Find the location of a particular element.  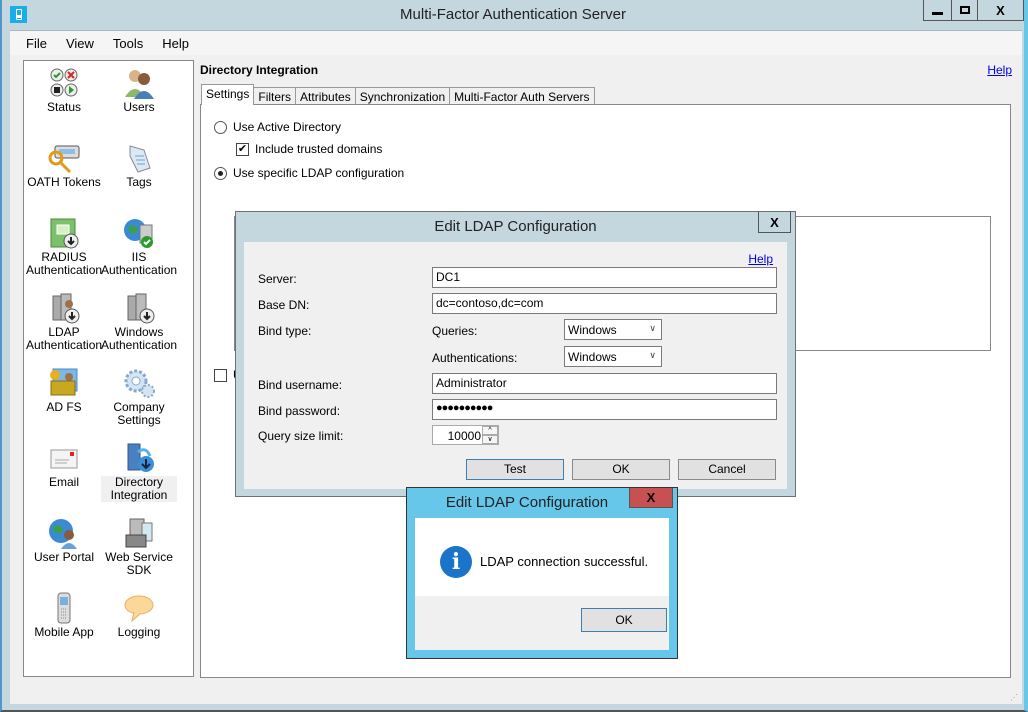

include-trusted-domains-checkbox: ✔ is located at coordinates (242, 149).